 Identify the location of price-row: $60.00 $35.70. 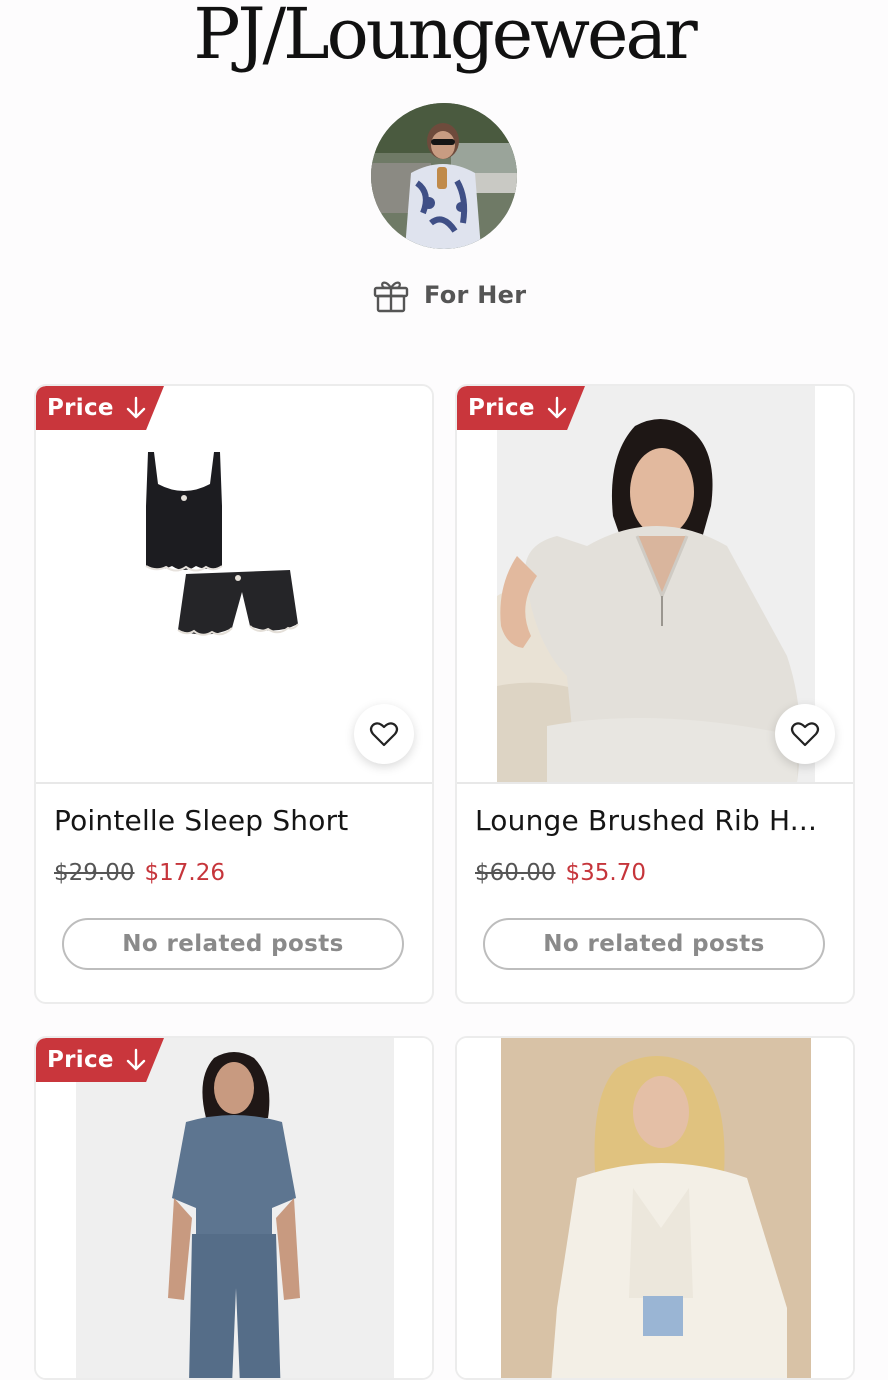
(560, 873).